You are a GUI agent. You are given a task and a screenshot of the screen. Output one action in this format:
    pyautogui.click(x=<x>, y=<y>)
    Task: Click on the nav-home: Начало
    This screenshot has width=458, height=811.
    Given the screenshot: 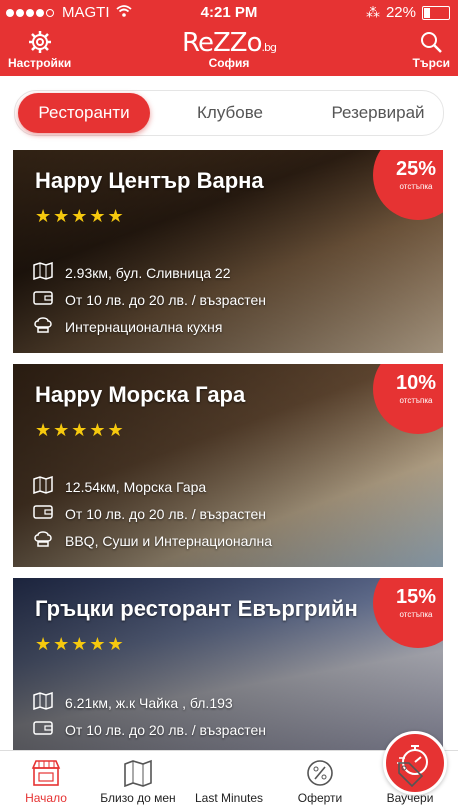 What is the action you would take?
    pyautogui.click(x=46, y=782)
    